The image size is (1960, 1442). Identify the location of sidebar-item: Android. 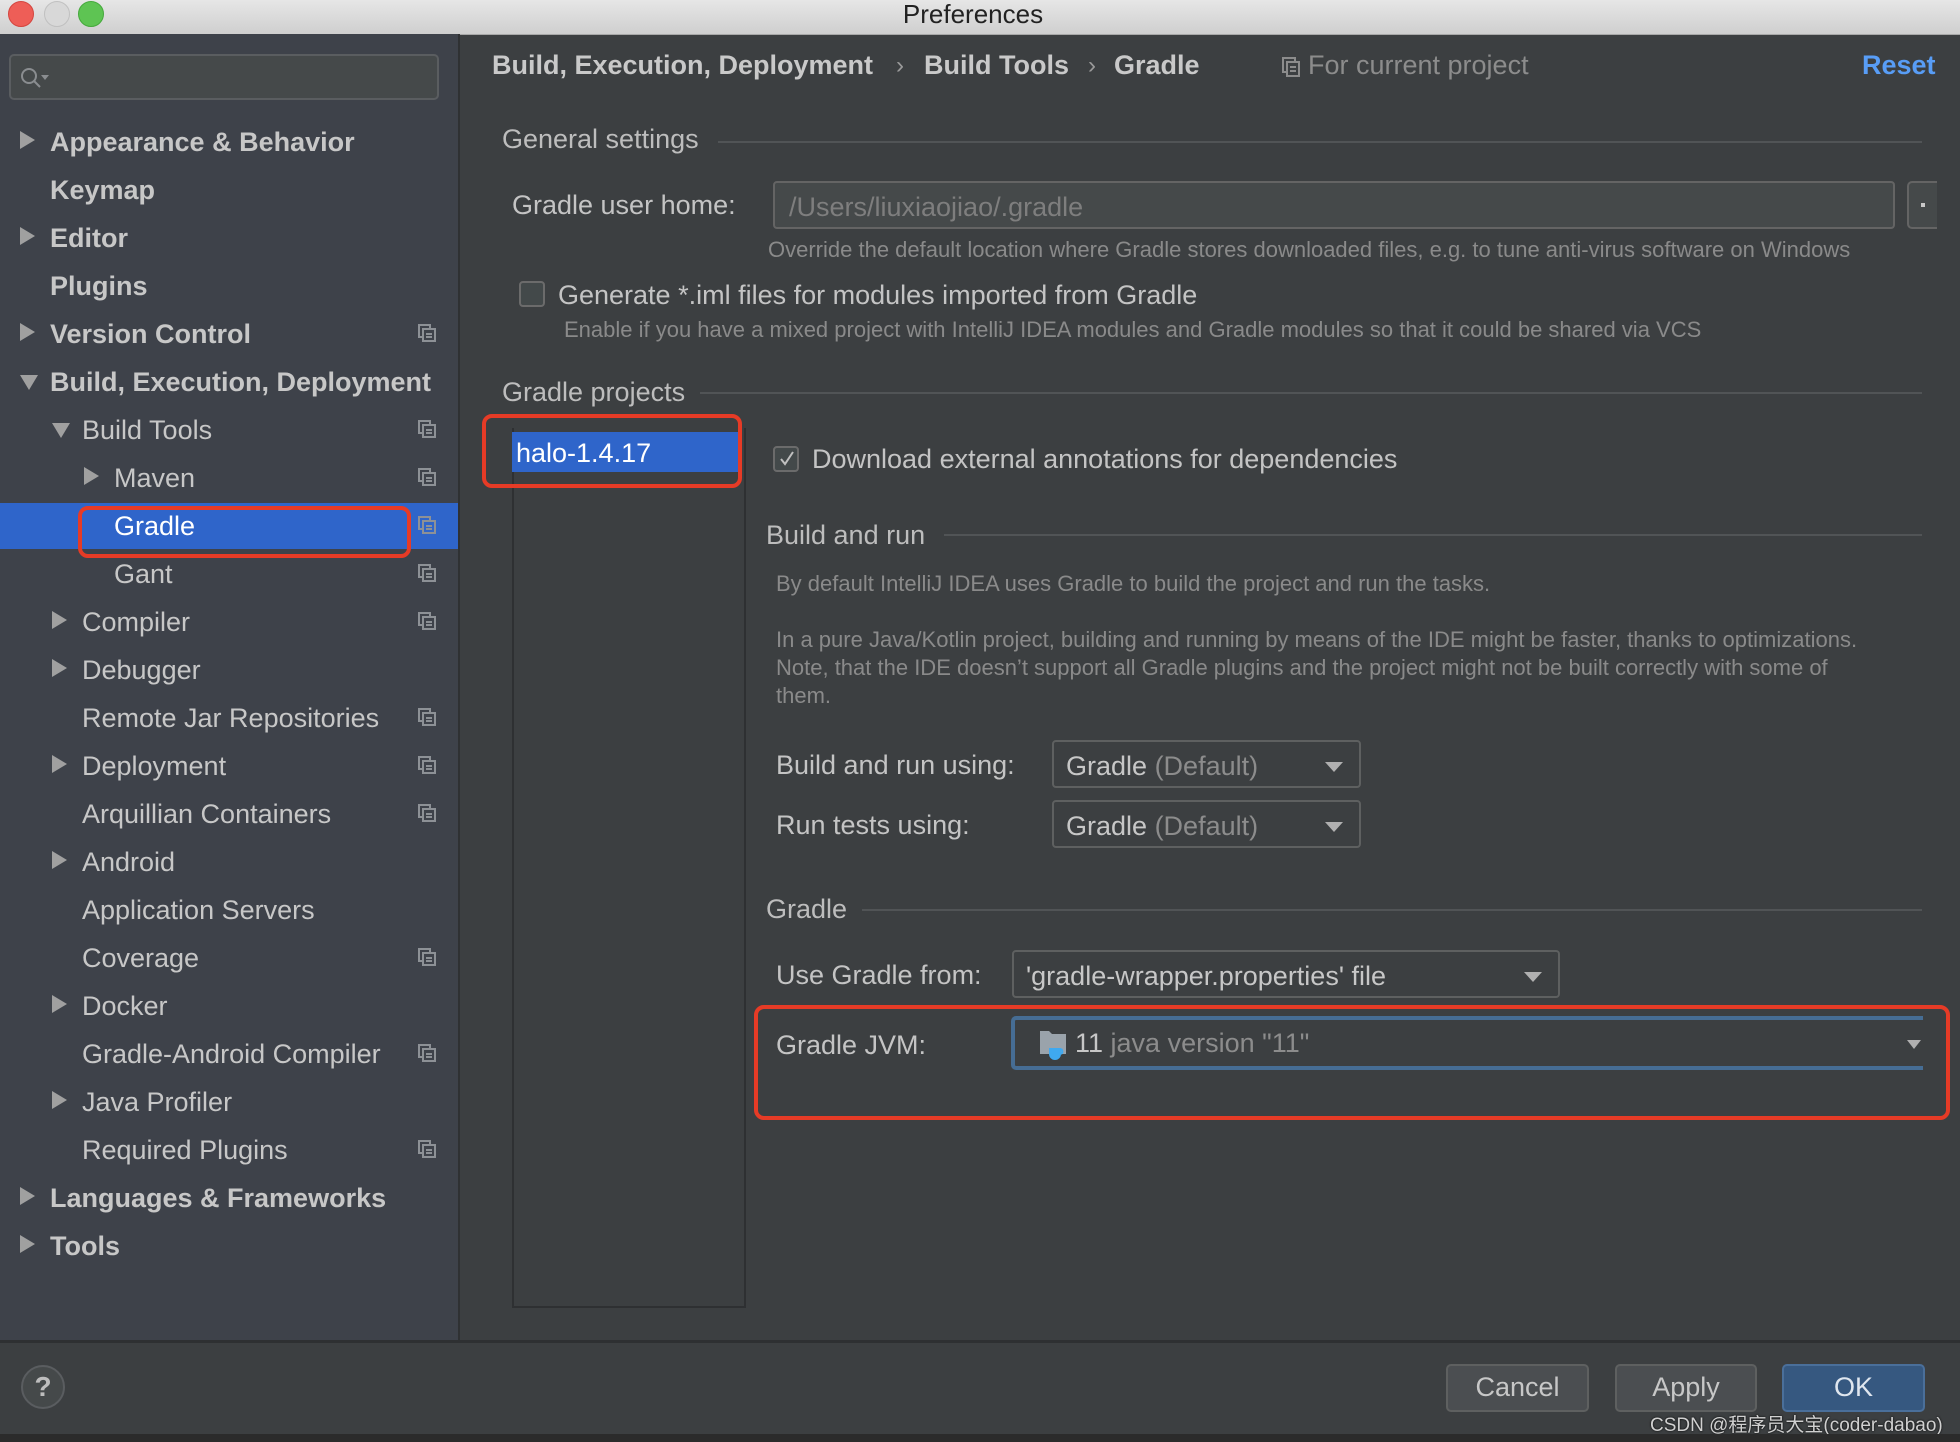
(229, 862).